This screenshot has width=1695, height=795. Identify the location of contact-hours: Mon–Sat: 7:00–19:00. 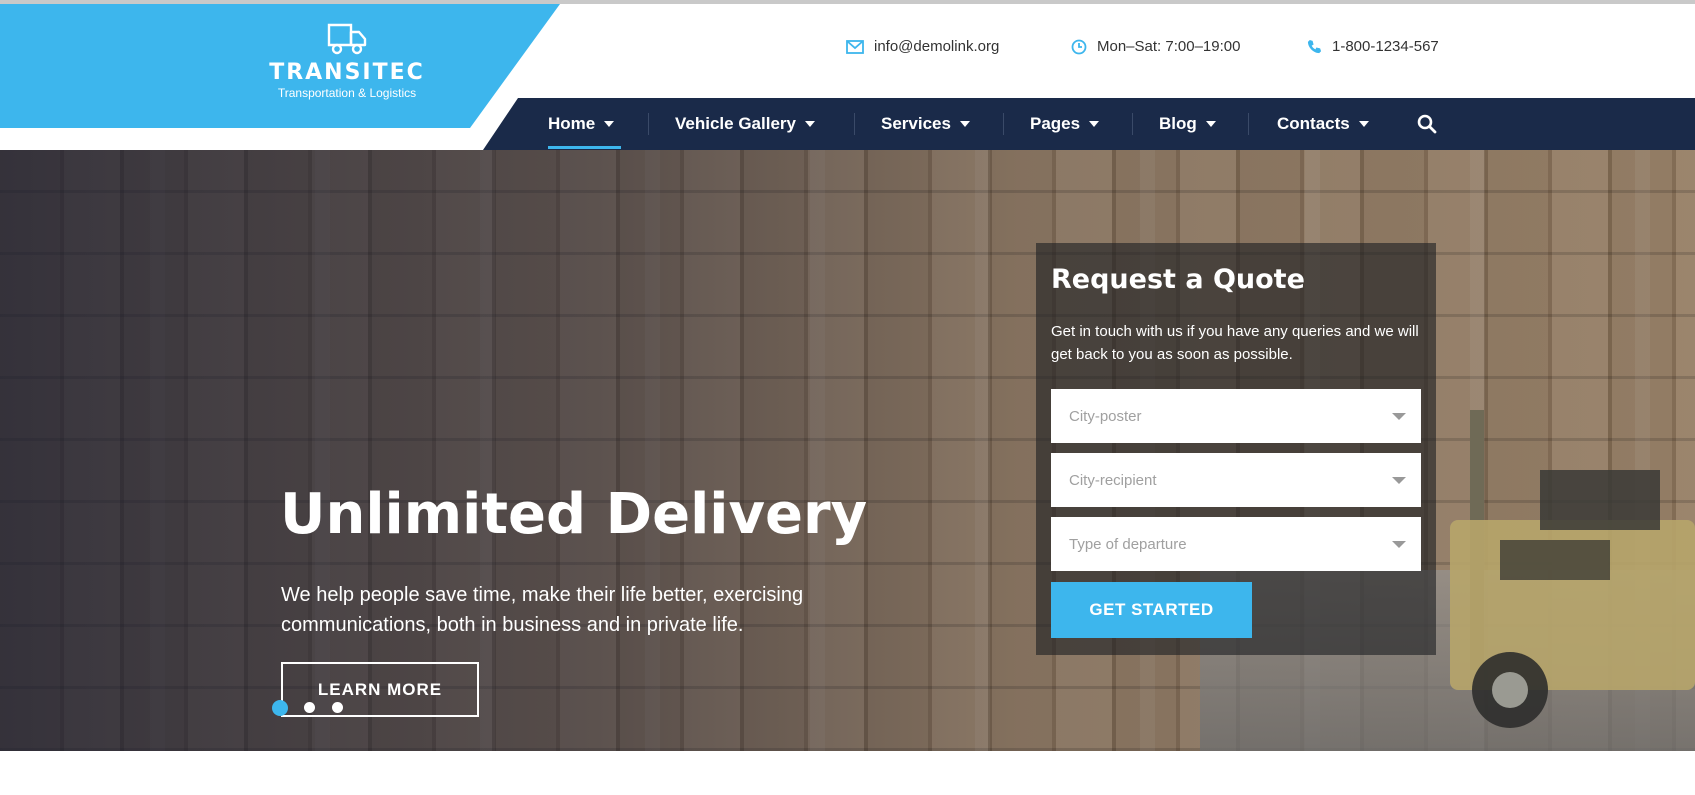
(1155, 46).